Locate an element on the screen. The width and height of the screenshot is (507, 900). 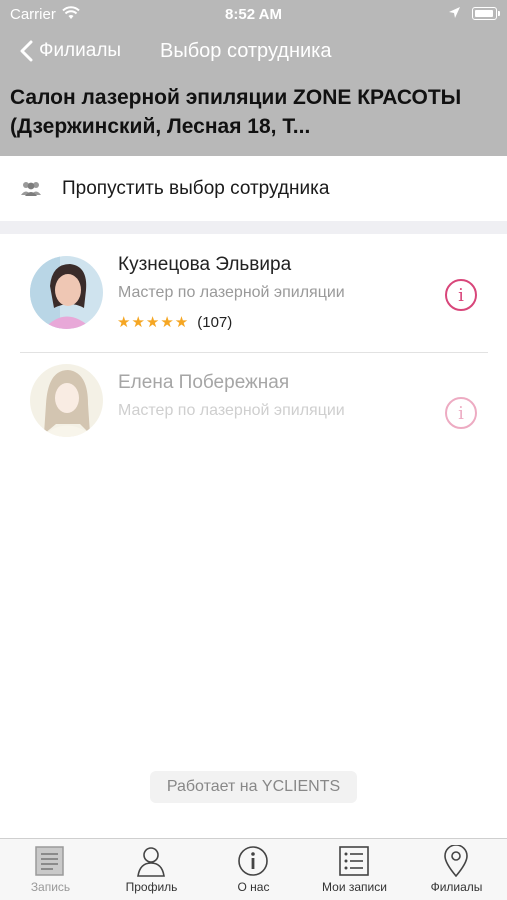
star-rating-icon: ★★★★★ is located at coordinates (153, 322).